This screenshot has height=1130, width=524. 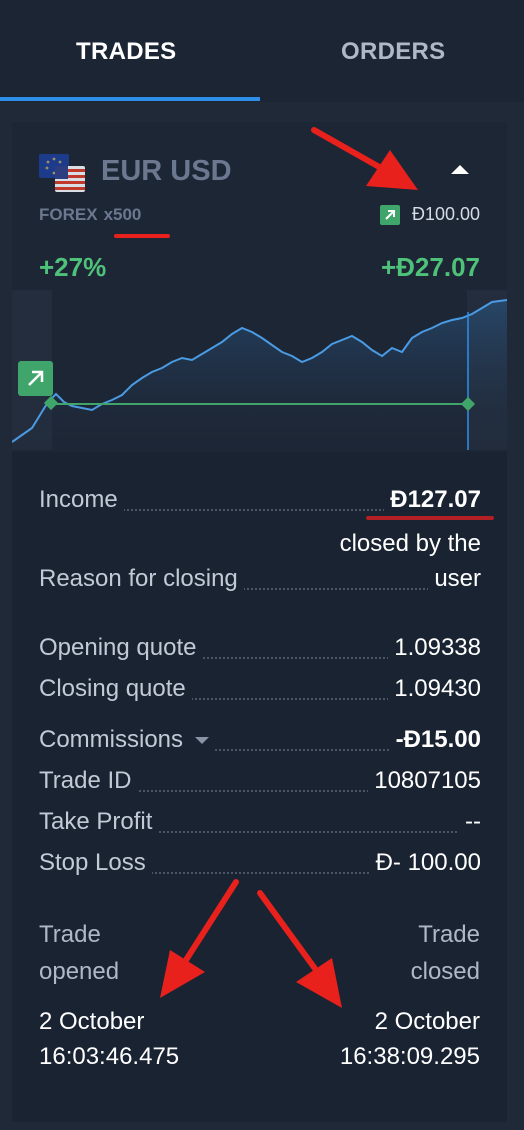 I want to click on reason-value-line1: closed by the, so click(x=410, y=543).